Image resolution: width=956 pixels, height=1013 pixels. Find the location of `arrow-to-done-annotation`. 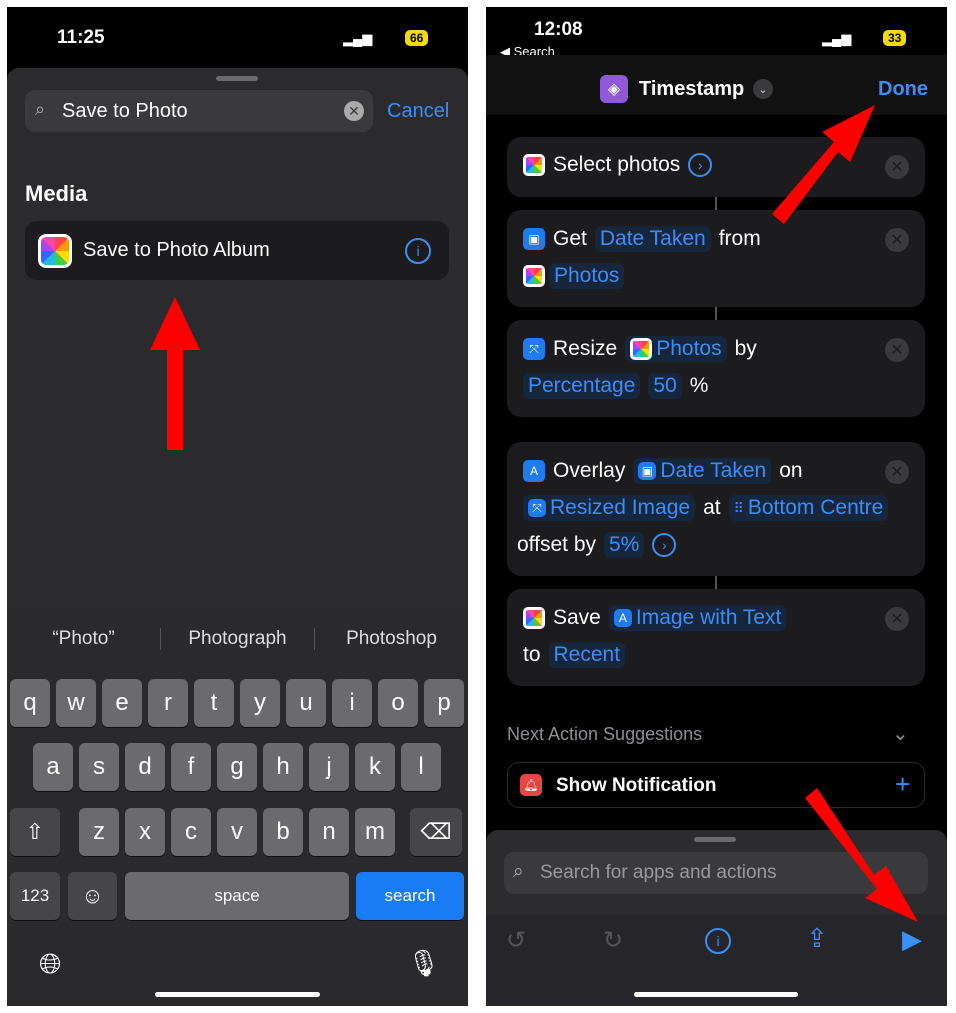

arrow-to-done-annotation is located at coordinates (823, 164).